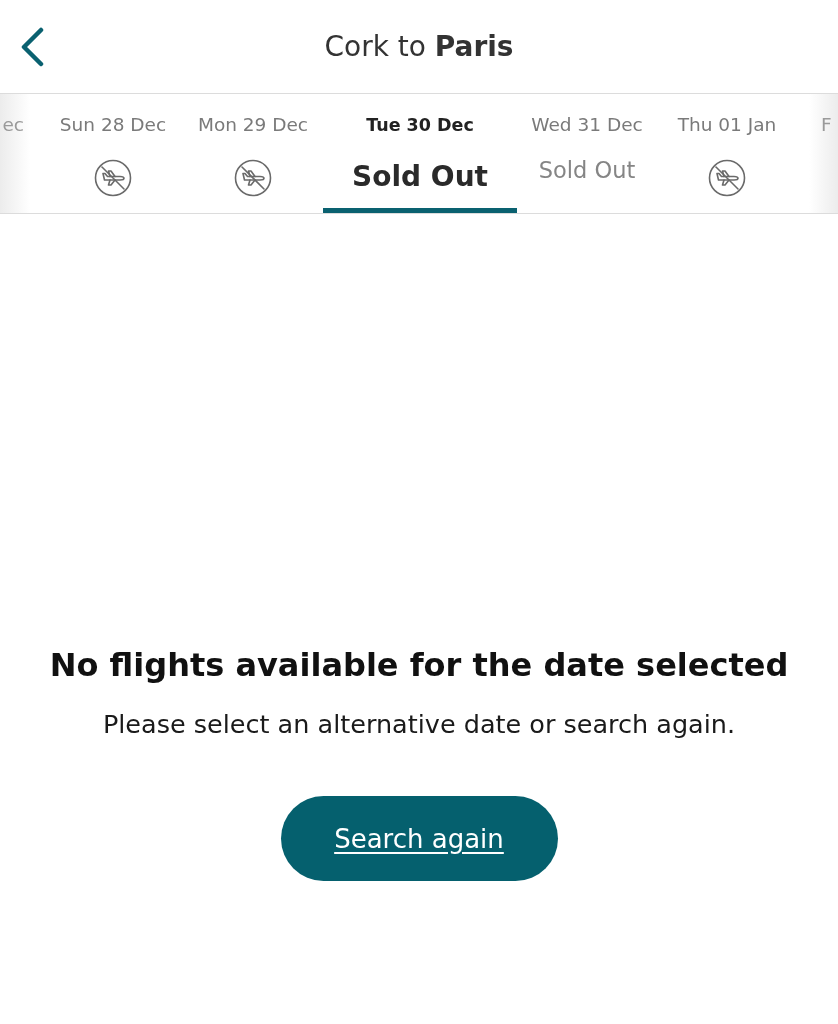  Describe the element at coordinates (419, 838) in the screenshot. I see `search-again-button: Search again` at that location.